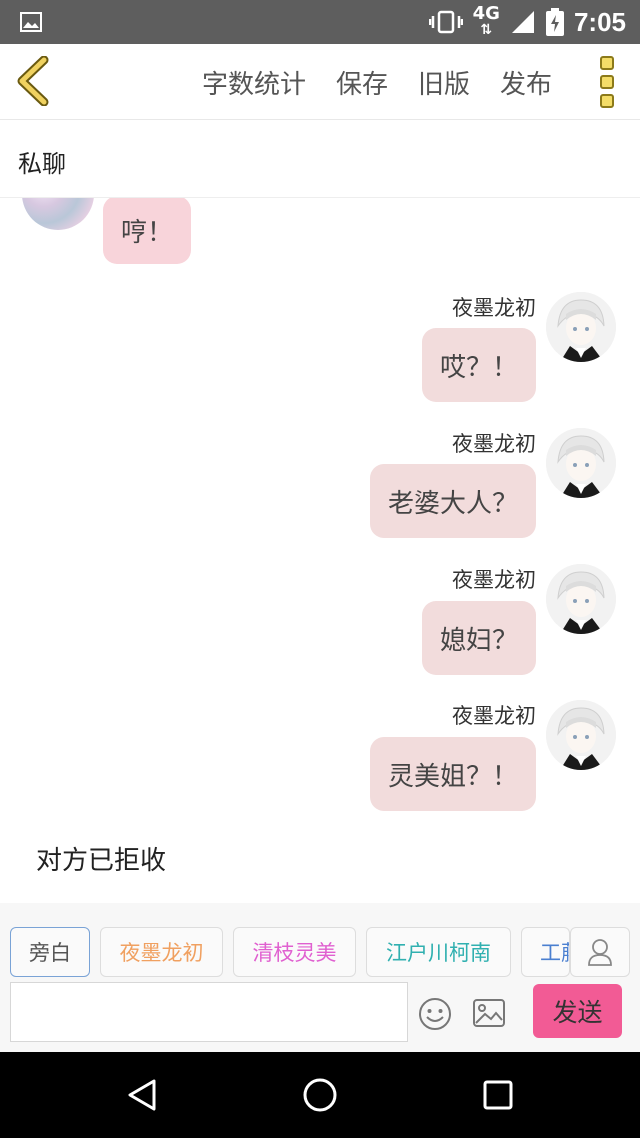 The width and height of the screenshot is (640, 1138). I want to click on page-title: 私聊, so click(42, 164).